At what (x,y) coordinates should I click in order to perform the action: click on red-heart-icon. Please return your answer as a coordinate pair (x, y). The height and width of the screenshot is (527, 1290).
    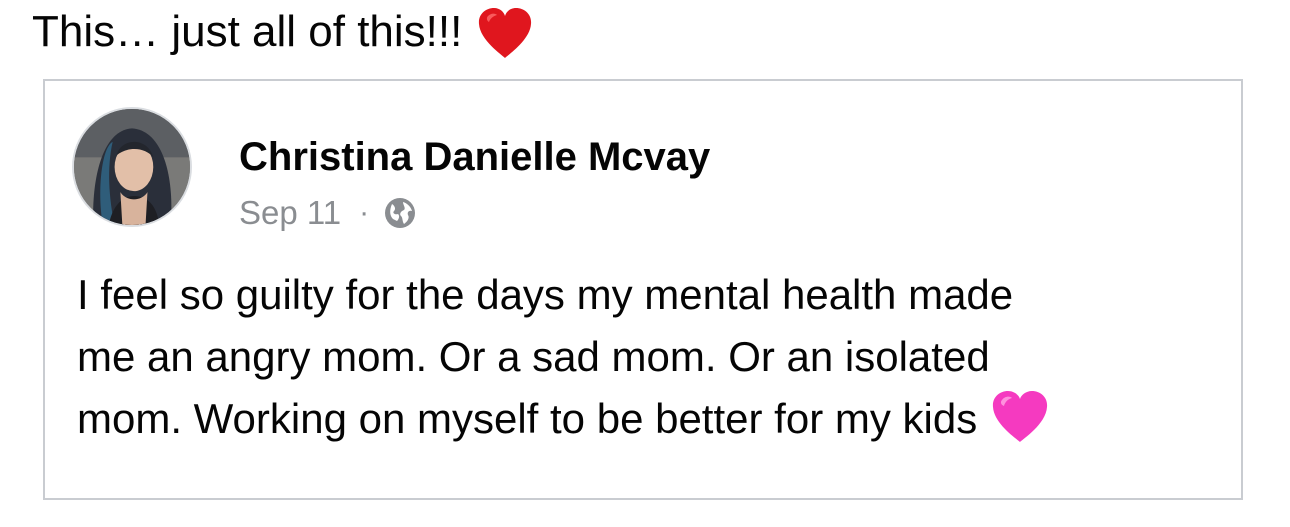
    Looking at the image, I should click on (505, 34).